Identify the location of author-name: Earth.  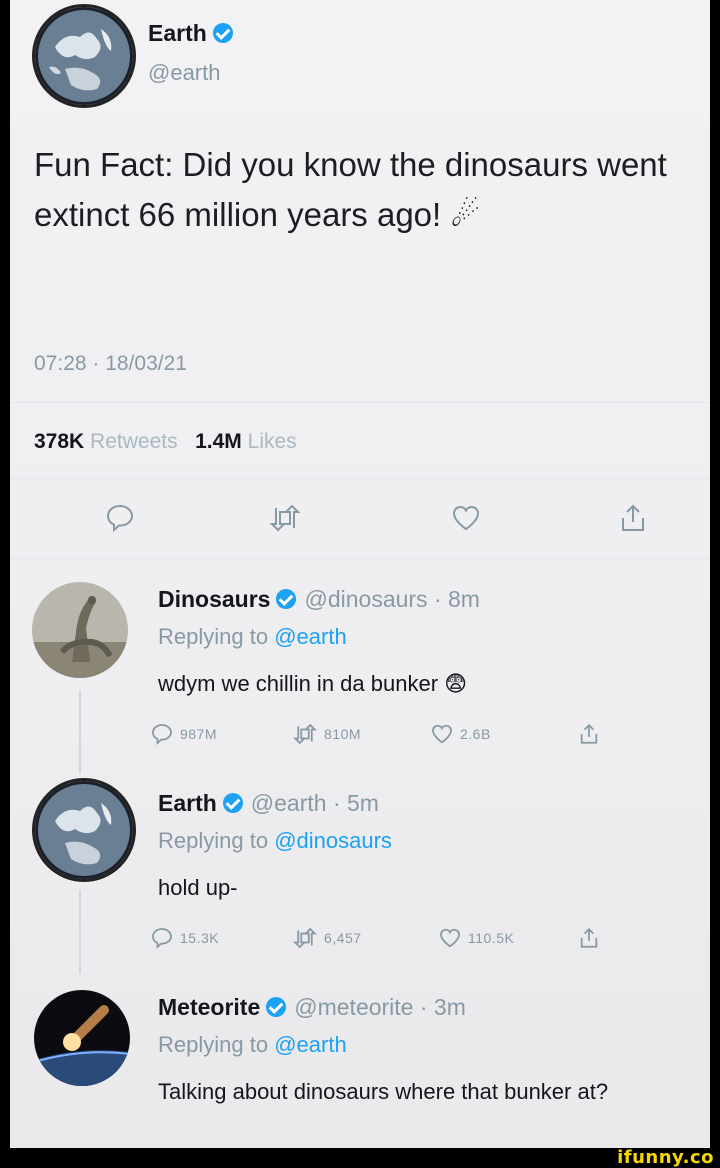
(190, 33).